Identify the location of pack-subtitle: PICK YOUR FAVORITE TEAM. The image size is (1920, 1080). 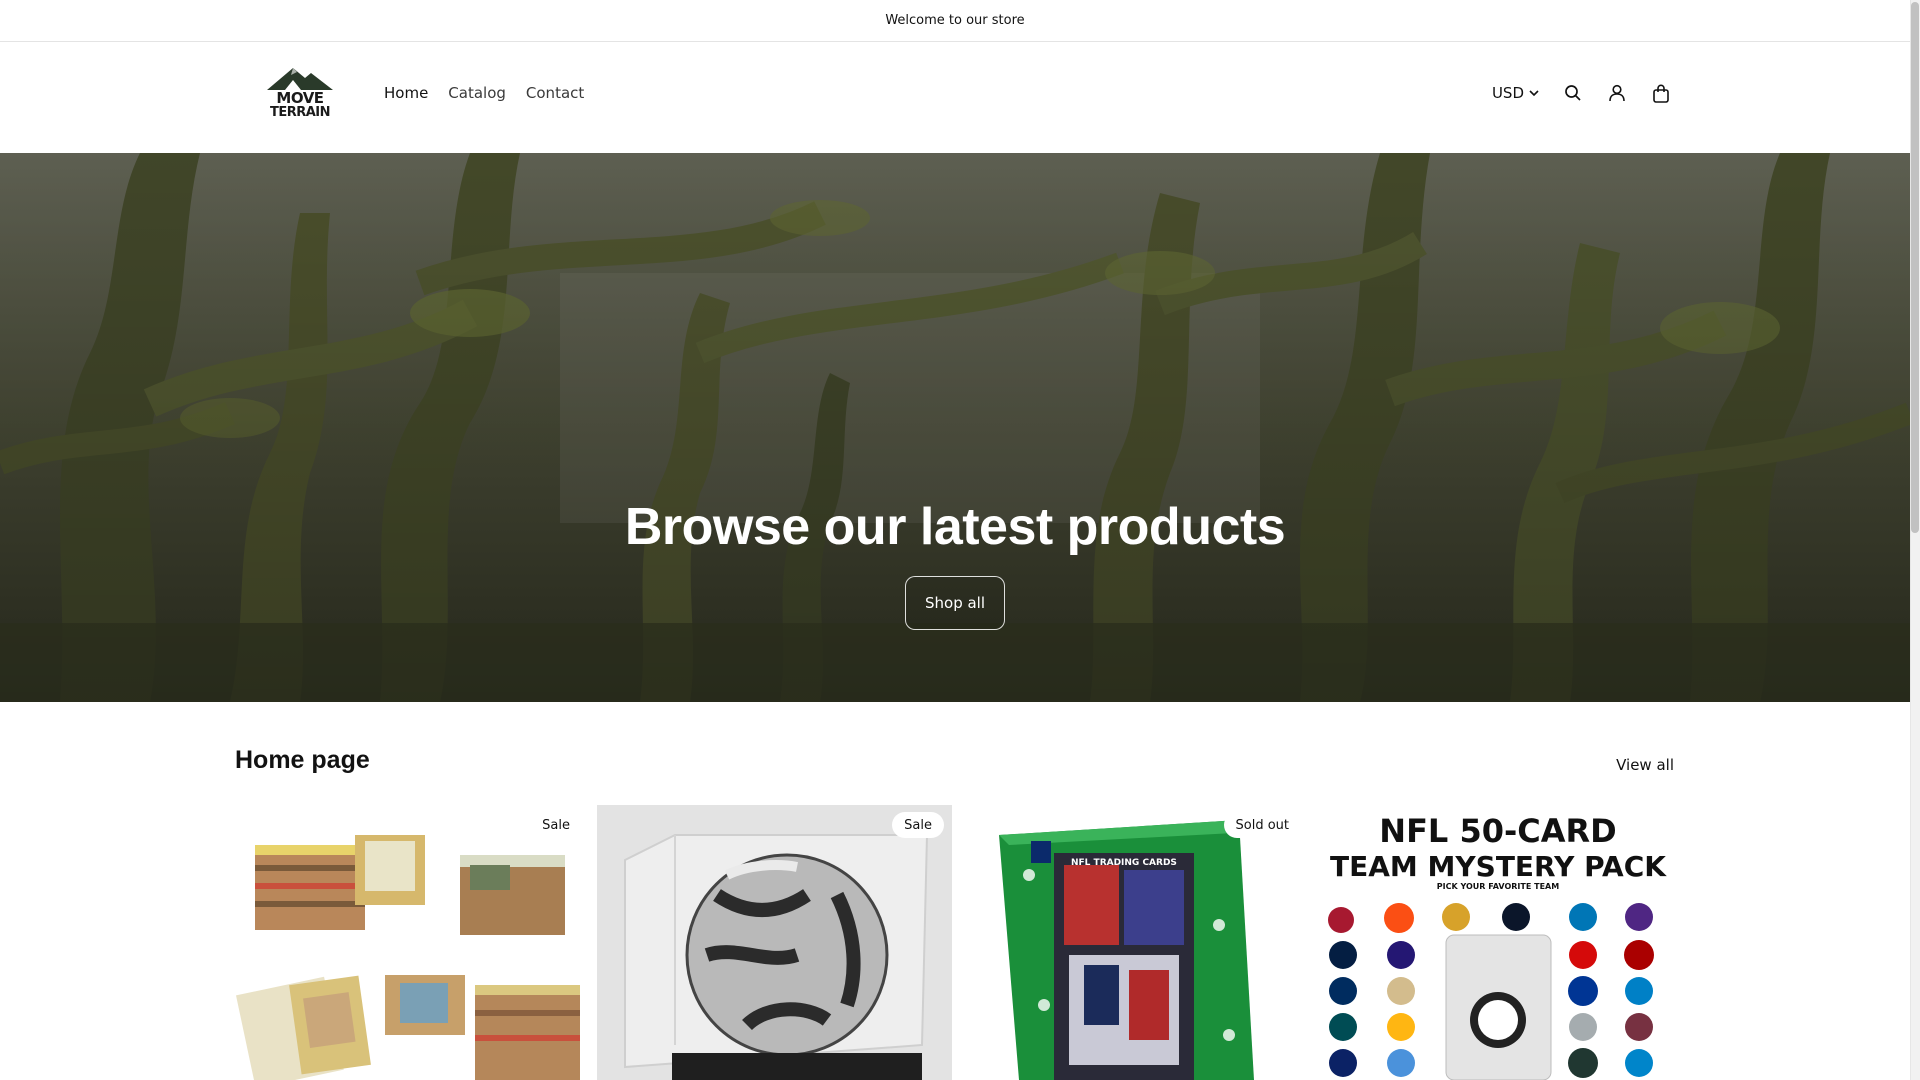
(1498, 886).